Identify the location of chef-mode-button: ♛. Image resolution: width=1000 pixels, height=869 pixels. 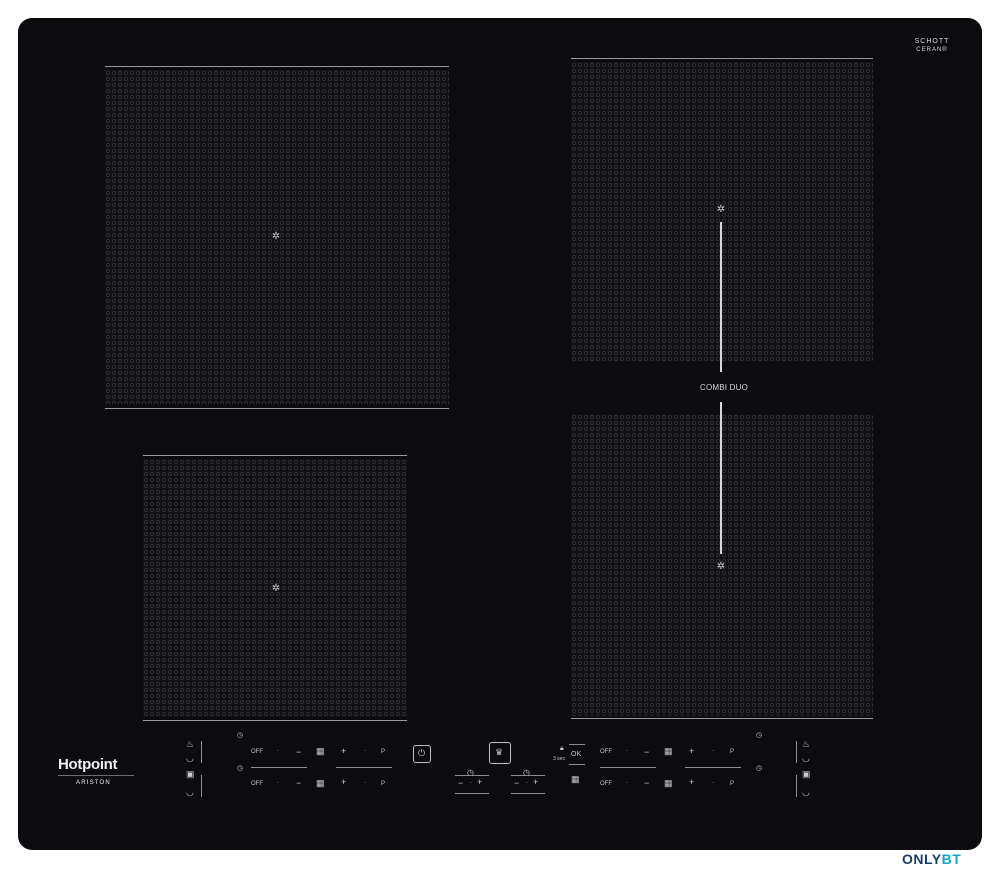
(500, 753).